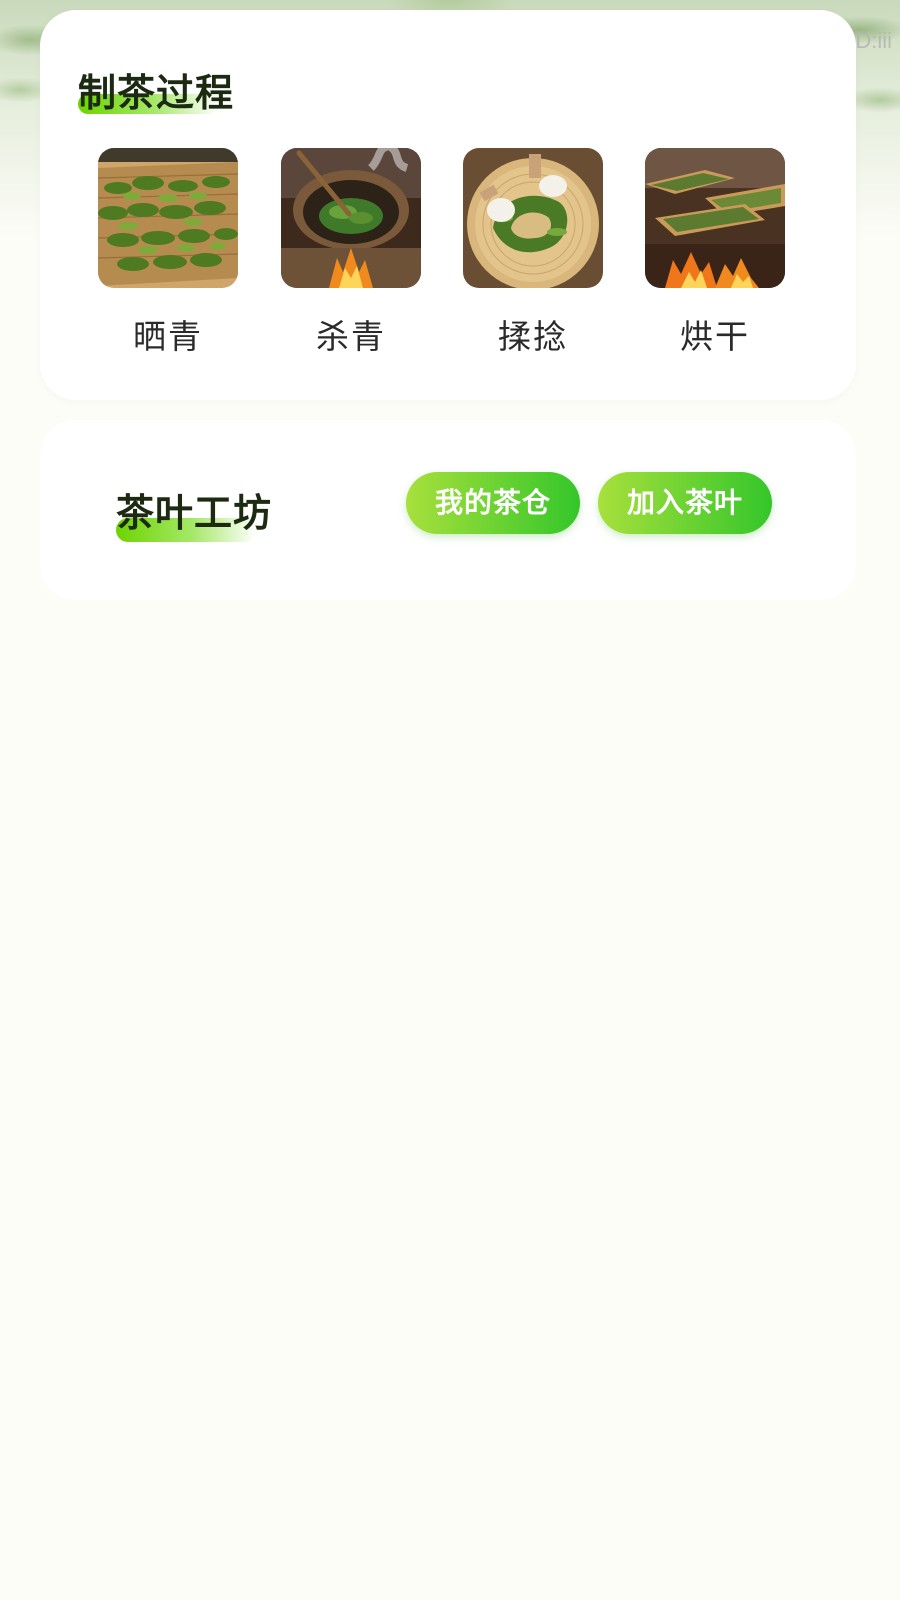  Describe the element at coordinates (533, 218) in the screenshot. I see `hand-rolling-photo` at that location.